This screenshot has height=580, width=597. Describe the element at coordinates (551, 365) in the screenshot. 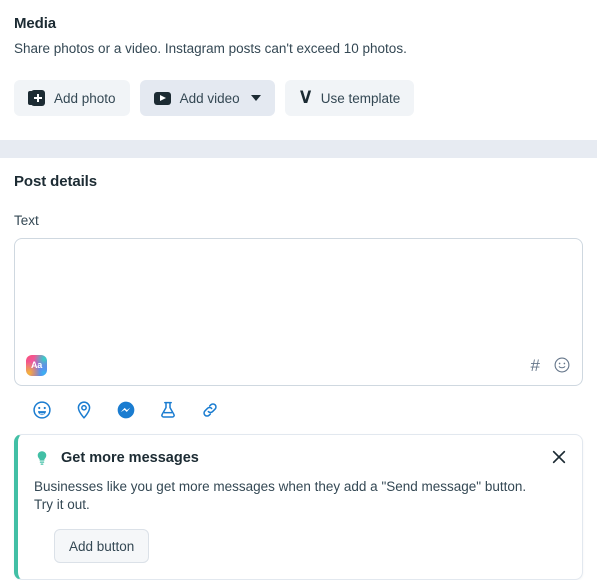

I see `composer-toolbar-right: #` at that location.